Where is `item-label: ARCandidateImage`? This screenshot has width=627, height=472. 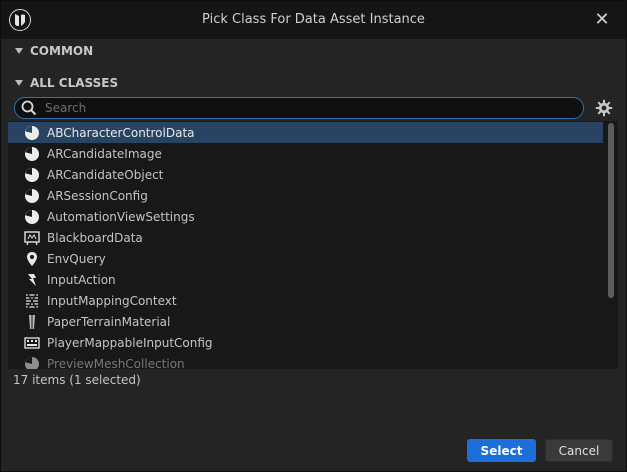
item-label: ARCandidateImage is located at coordinates (104, 153).